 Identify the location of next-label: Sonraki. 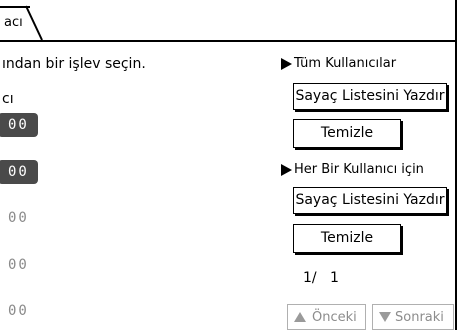
(419, 317).